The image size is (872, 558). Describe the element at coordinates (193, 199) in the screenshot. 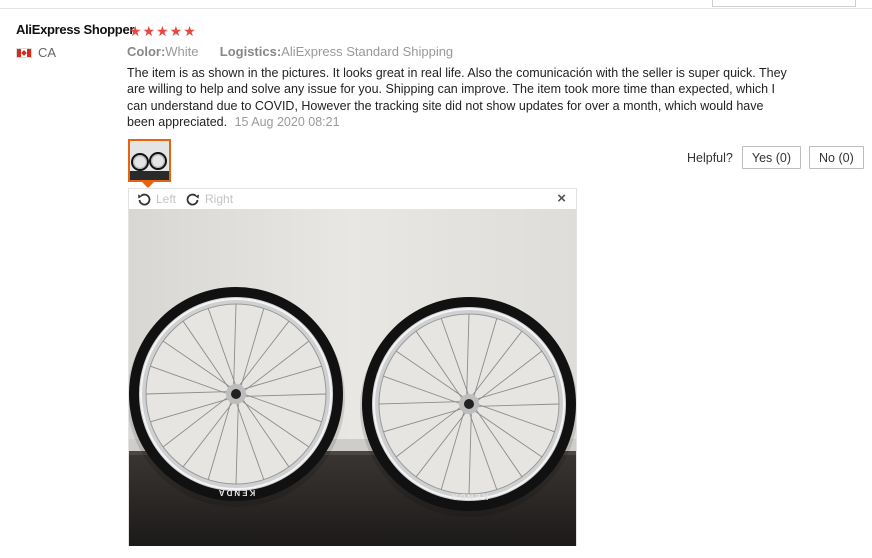

I see `rotate-right-icon` at that location.